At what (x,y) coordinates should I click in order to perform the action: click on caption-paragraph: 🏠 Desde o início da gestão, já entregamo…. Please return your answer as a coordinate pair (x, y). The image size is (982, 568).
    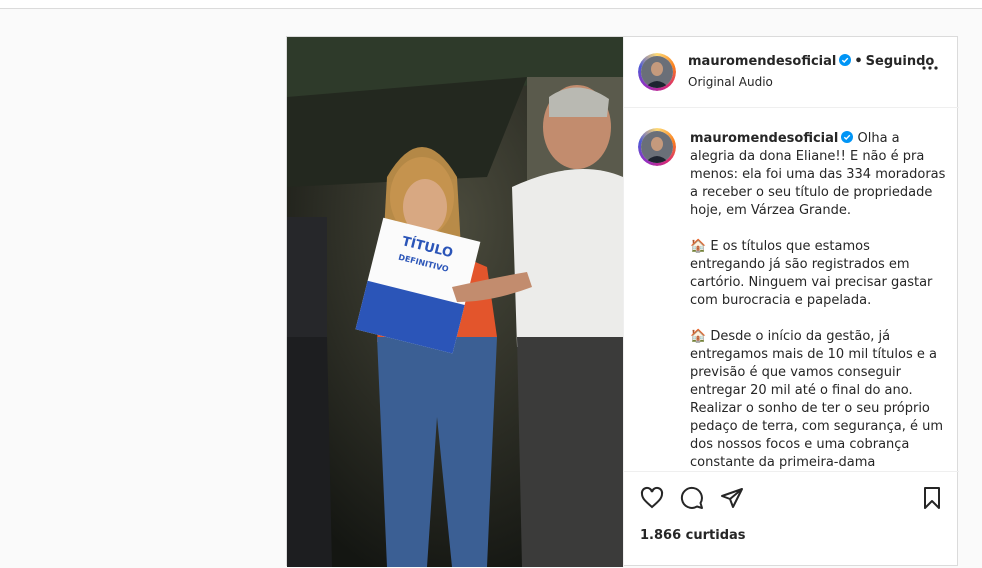
    Looking at the image, I should click on (819, 399).